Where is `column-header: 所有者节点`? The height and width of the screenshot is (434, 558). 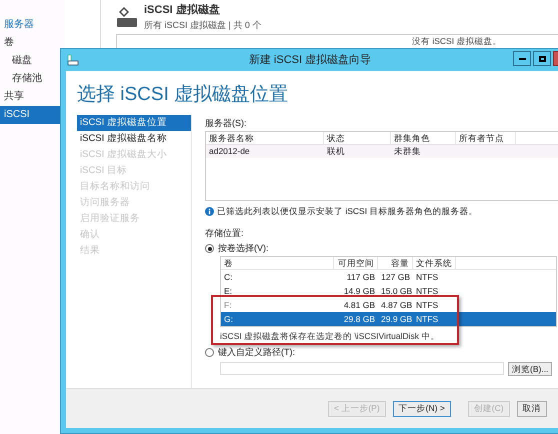
column-header: 所有者节点 is located at coordinates (486, 138).